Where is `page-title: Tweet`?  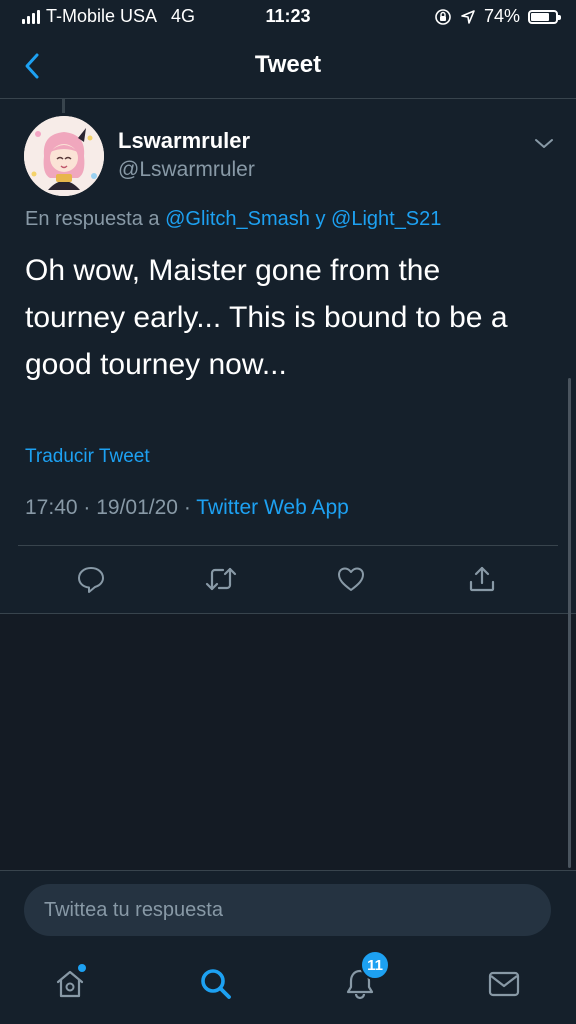
page-title: Tweet is located at coordinates (288, 64).